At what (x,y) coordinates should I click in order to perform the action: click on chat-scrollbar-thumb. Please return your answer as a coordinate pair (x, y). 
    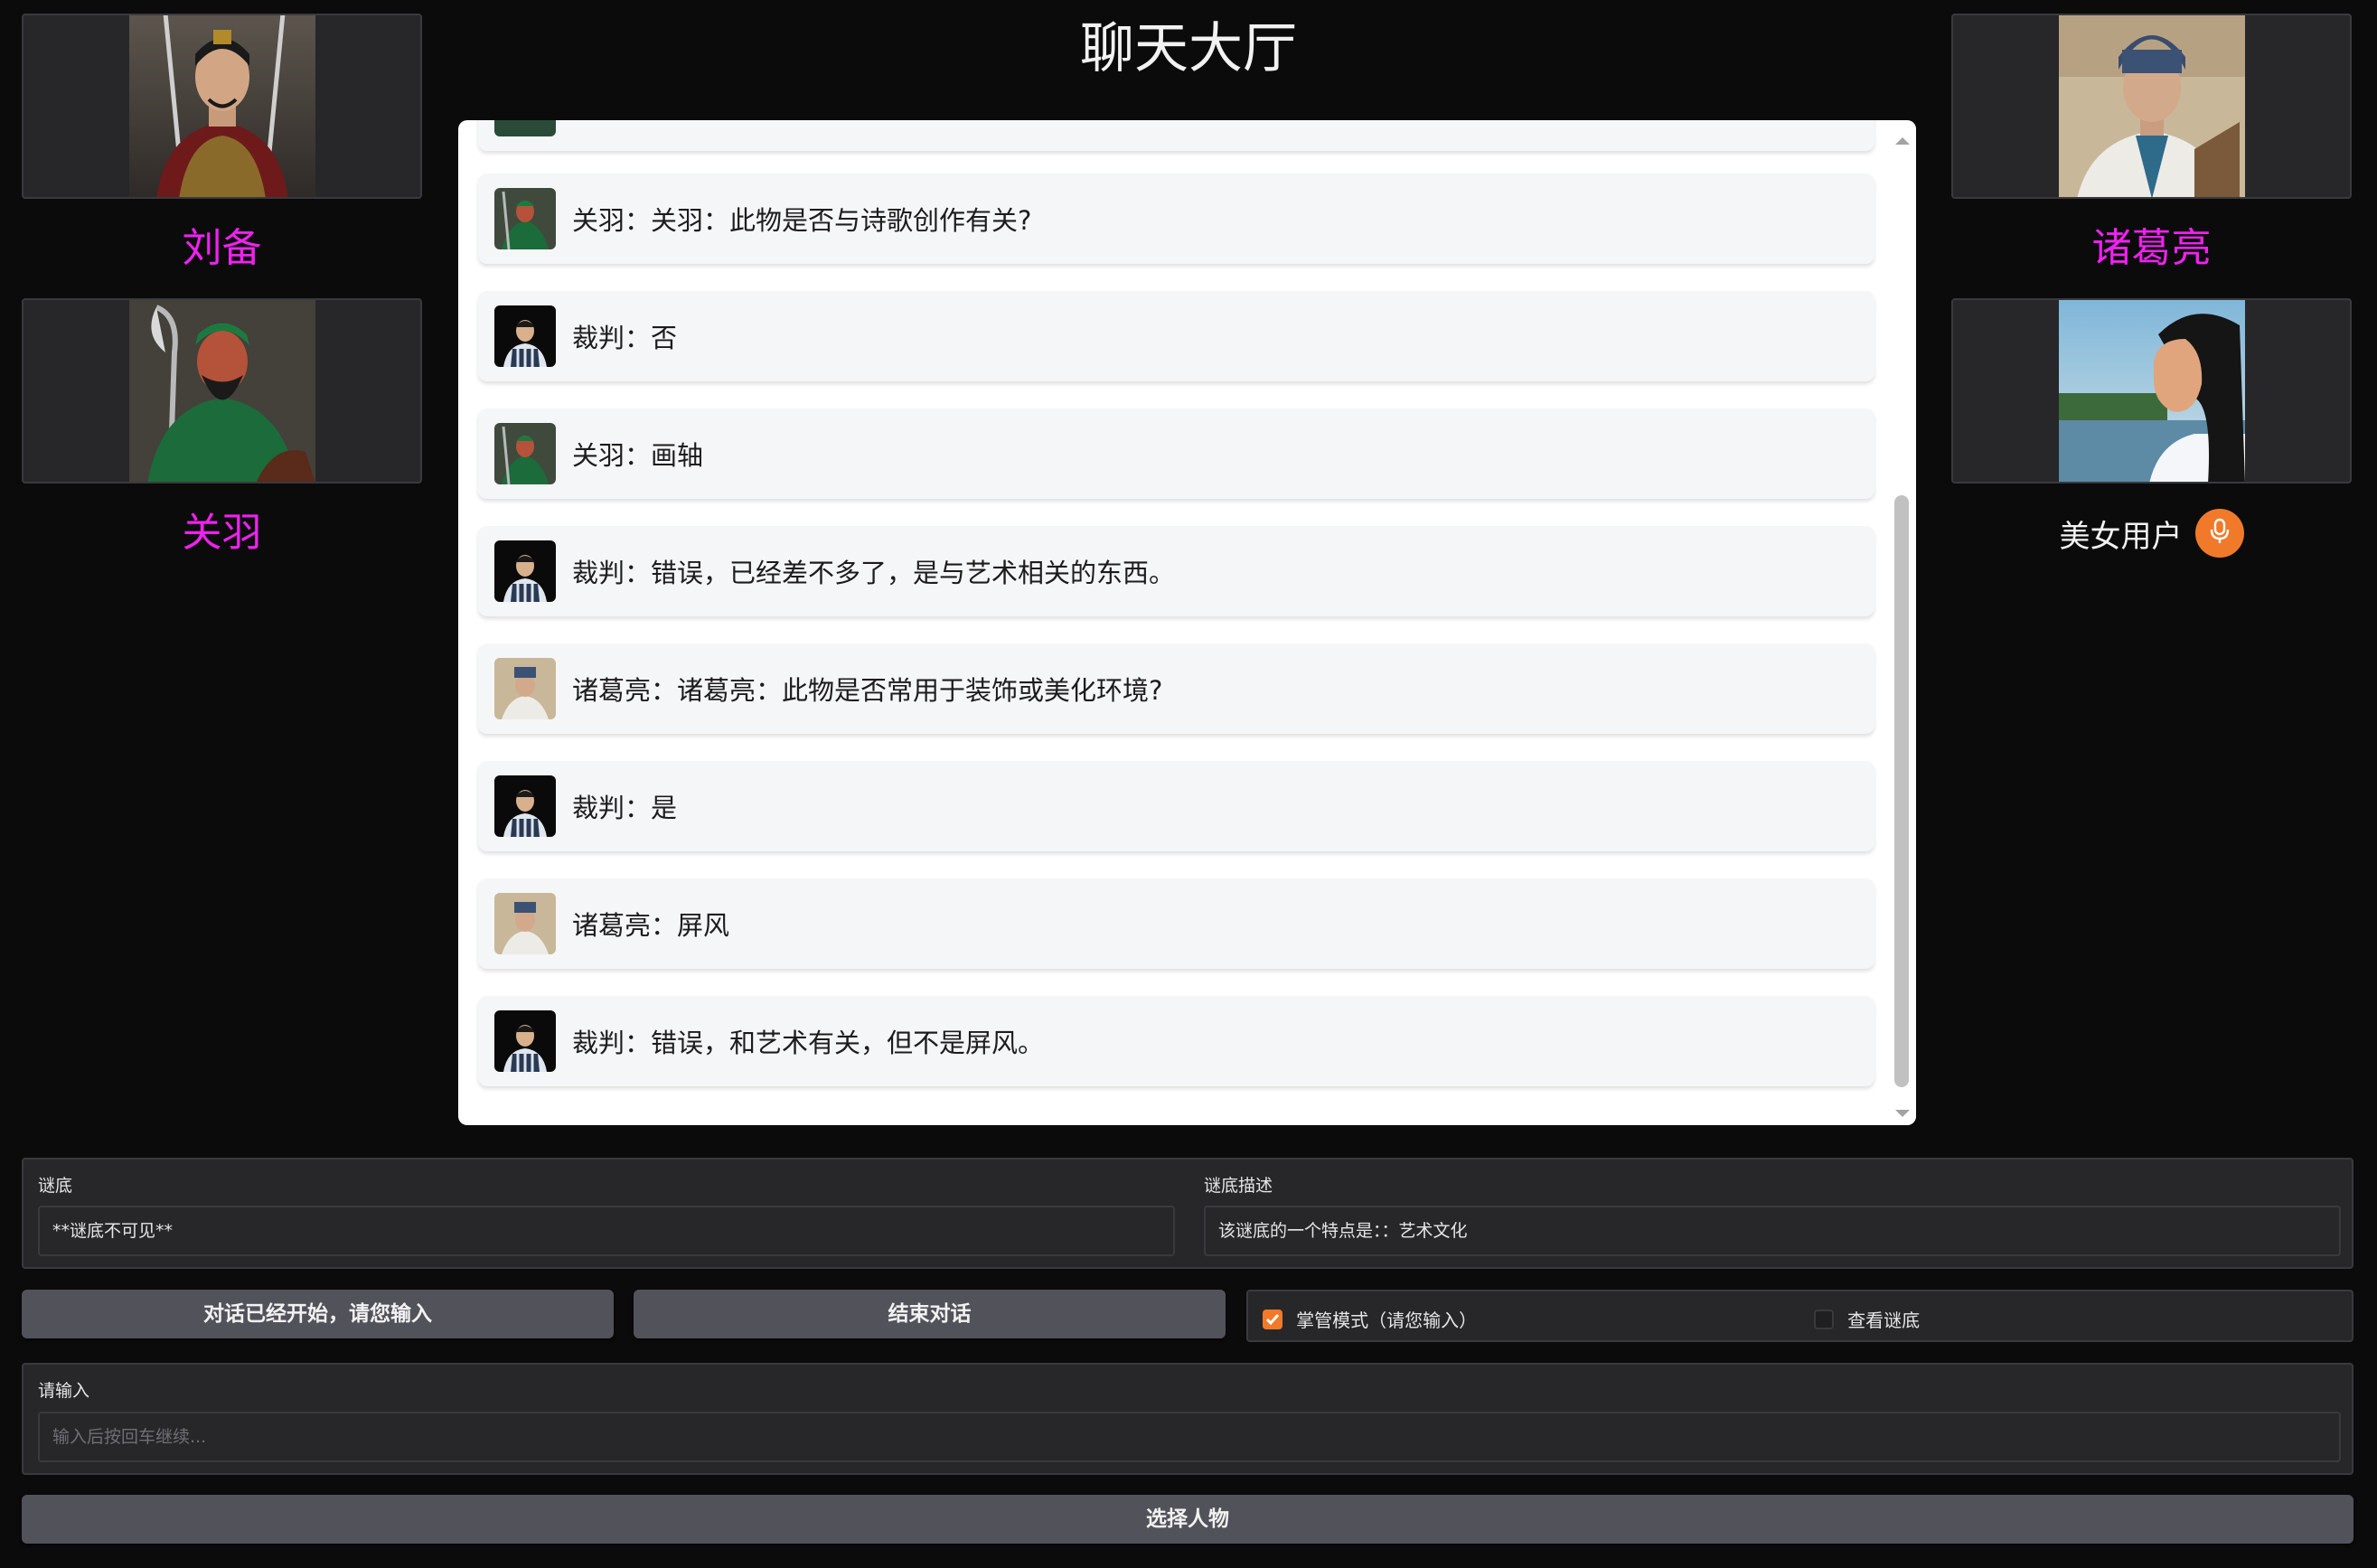
    Looking at the image, I should click on (1902, 791).